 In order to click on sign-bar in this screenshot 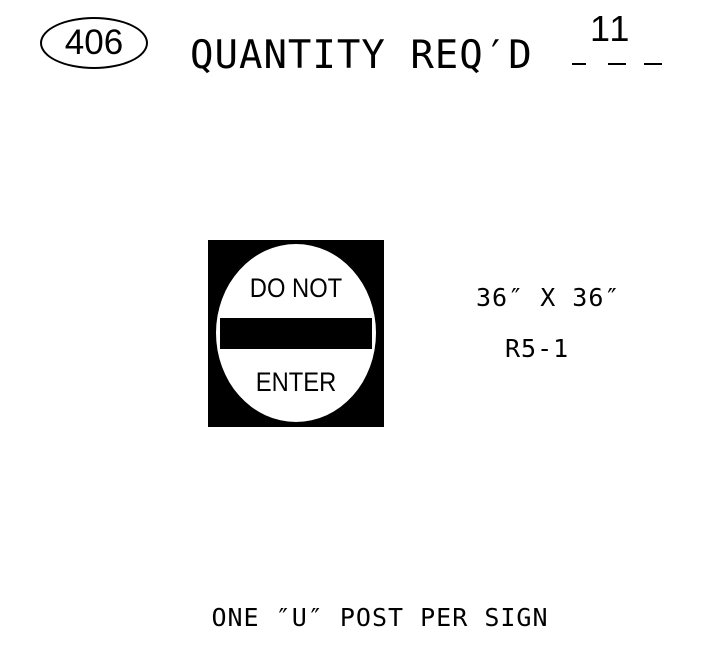, I will do `click(296, 333)`.